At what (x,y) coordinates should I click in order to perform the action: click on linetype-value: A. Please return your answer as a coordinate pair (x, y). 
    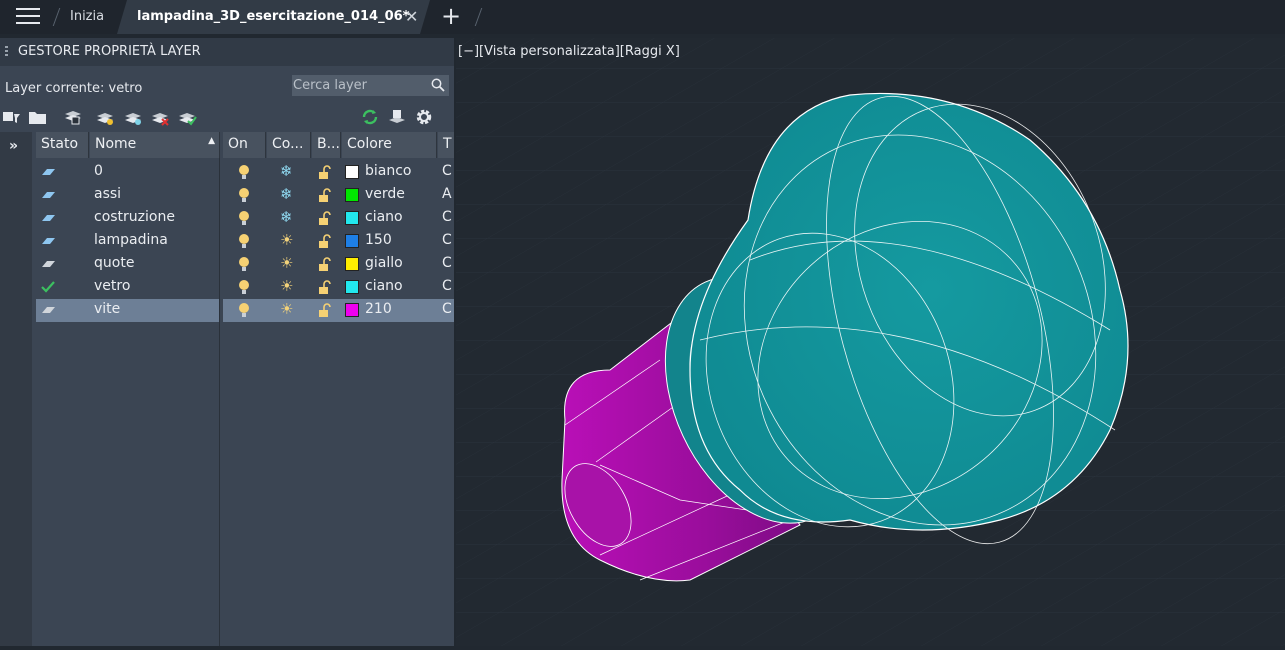
    Looking at the image, I should click on (447, 194).